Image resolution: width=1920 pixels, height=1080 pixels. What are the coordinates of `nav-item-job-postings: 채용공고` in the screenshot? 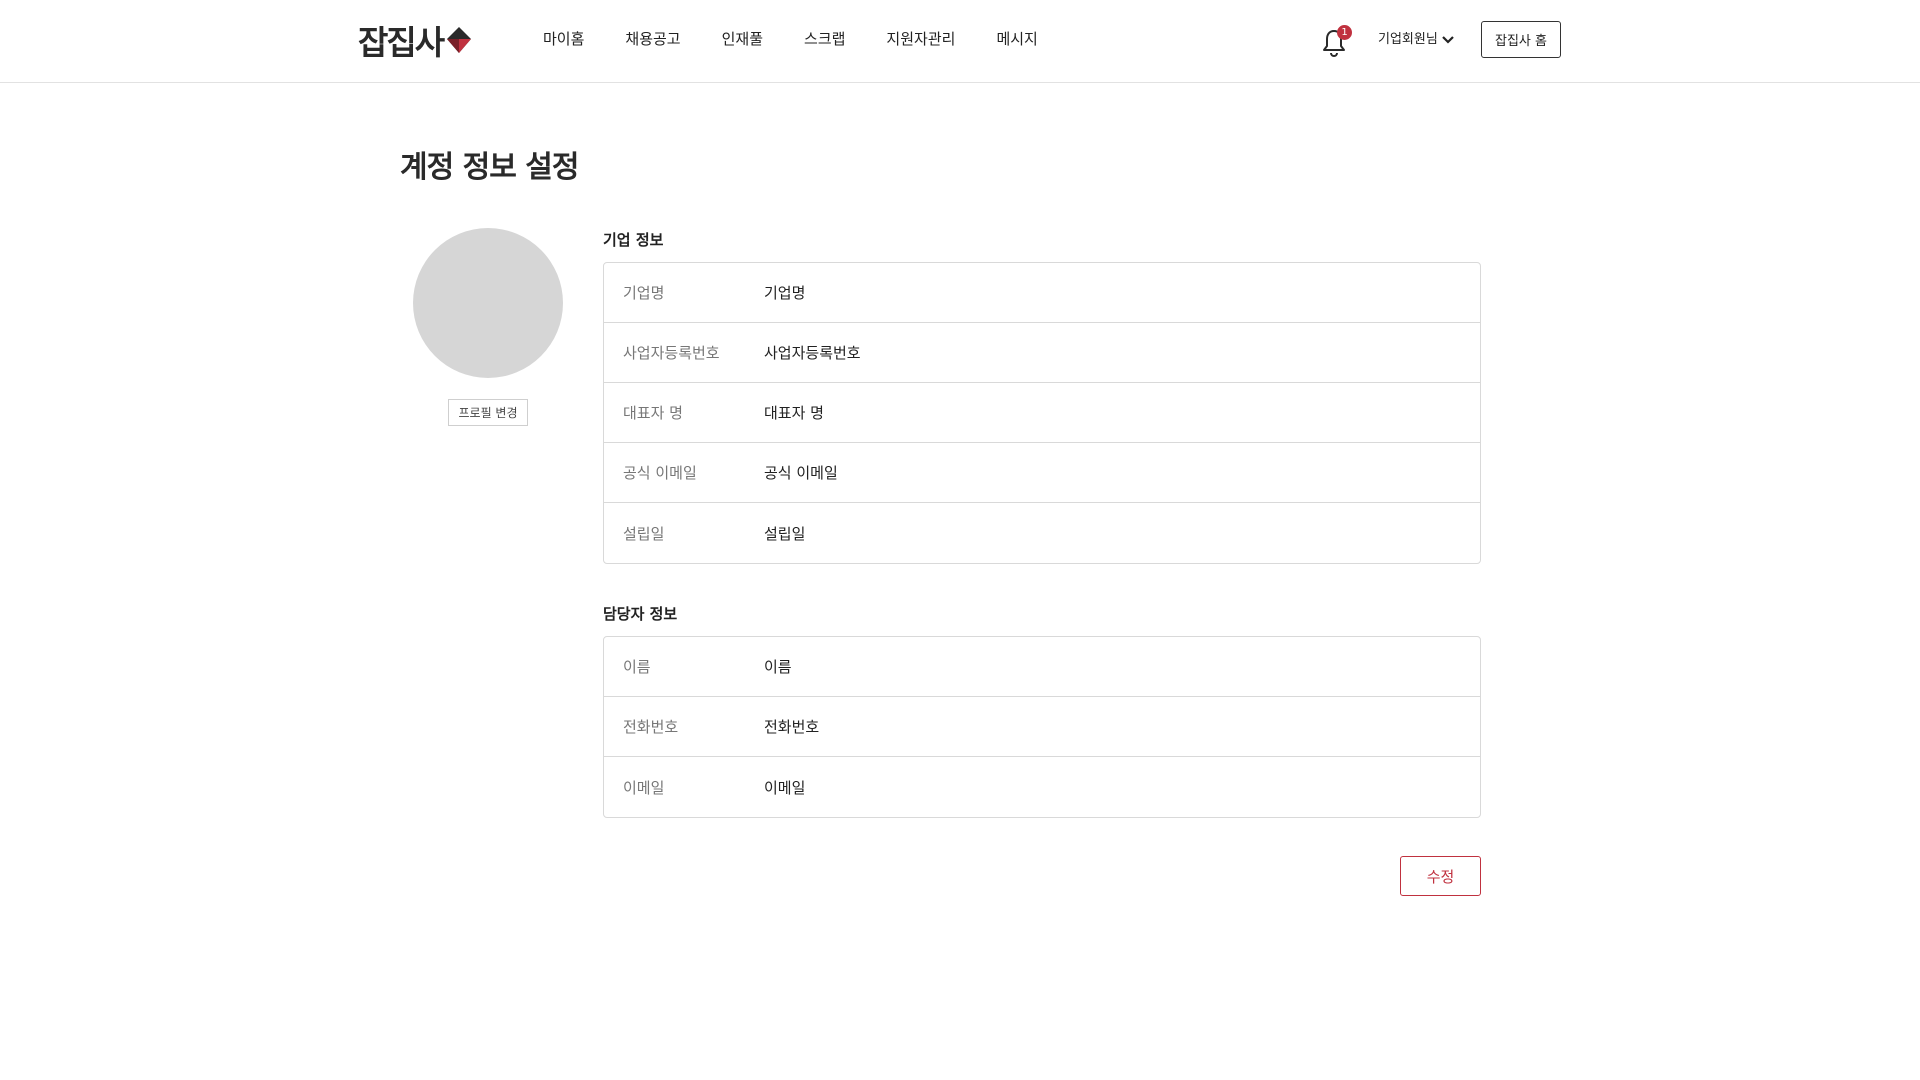 It's located at (652, 39).